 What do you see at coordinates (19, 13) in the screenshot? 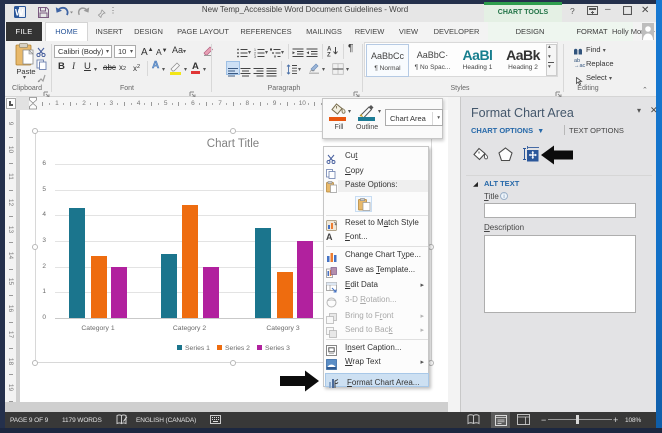
I see `svg-text: W` at bounding box center [19, 13].